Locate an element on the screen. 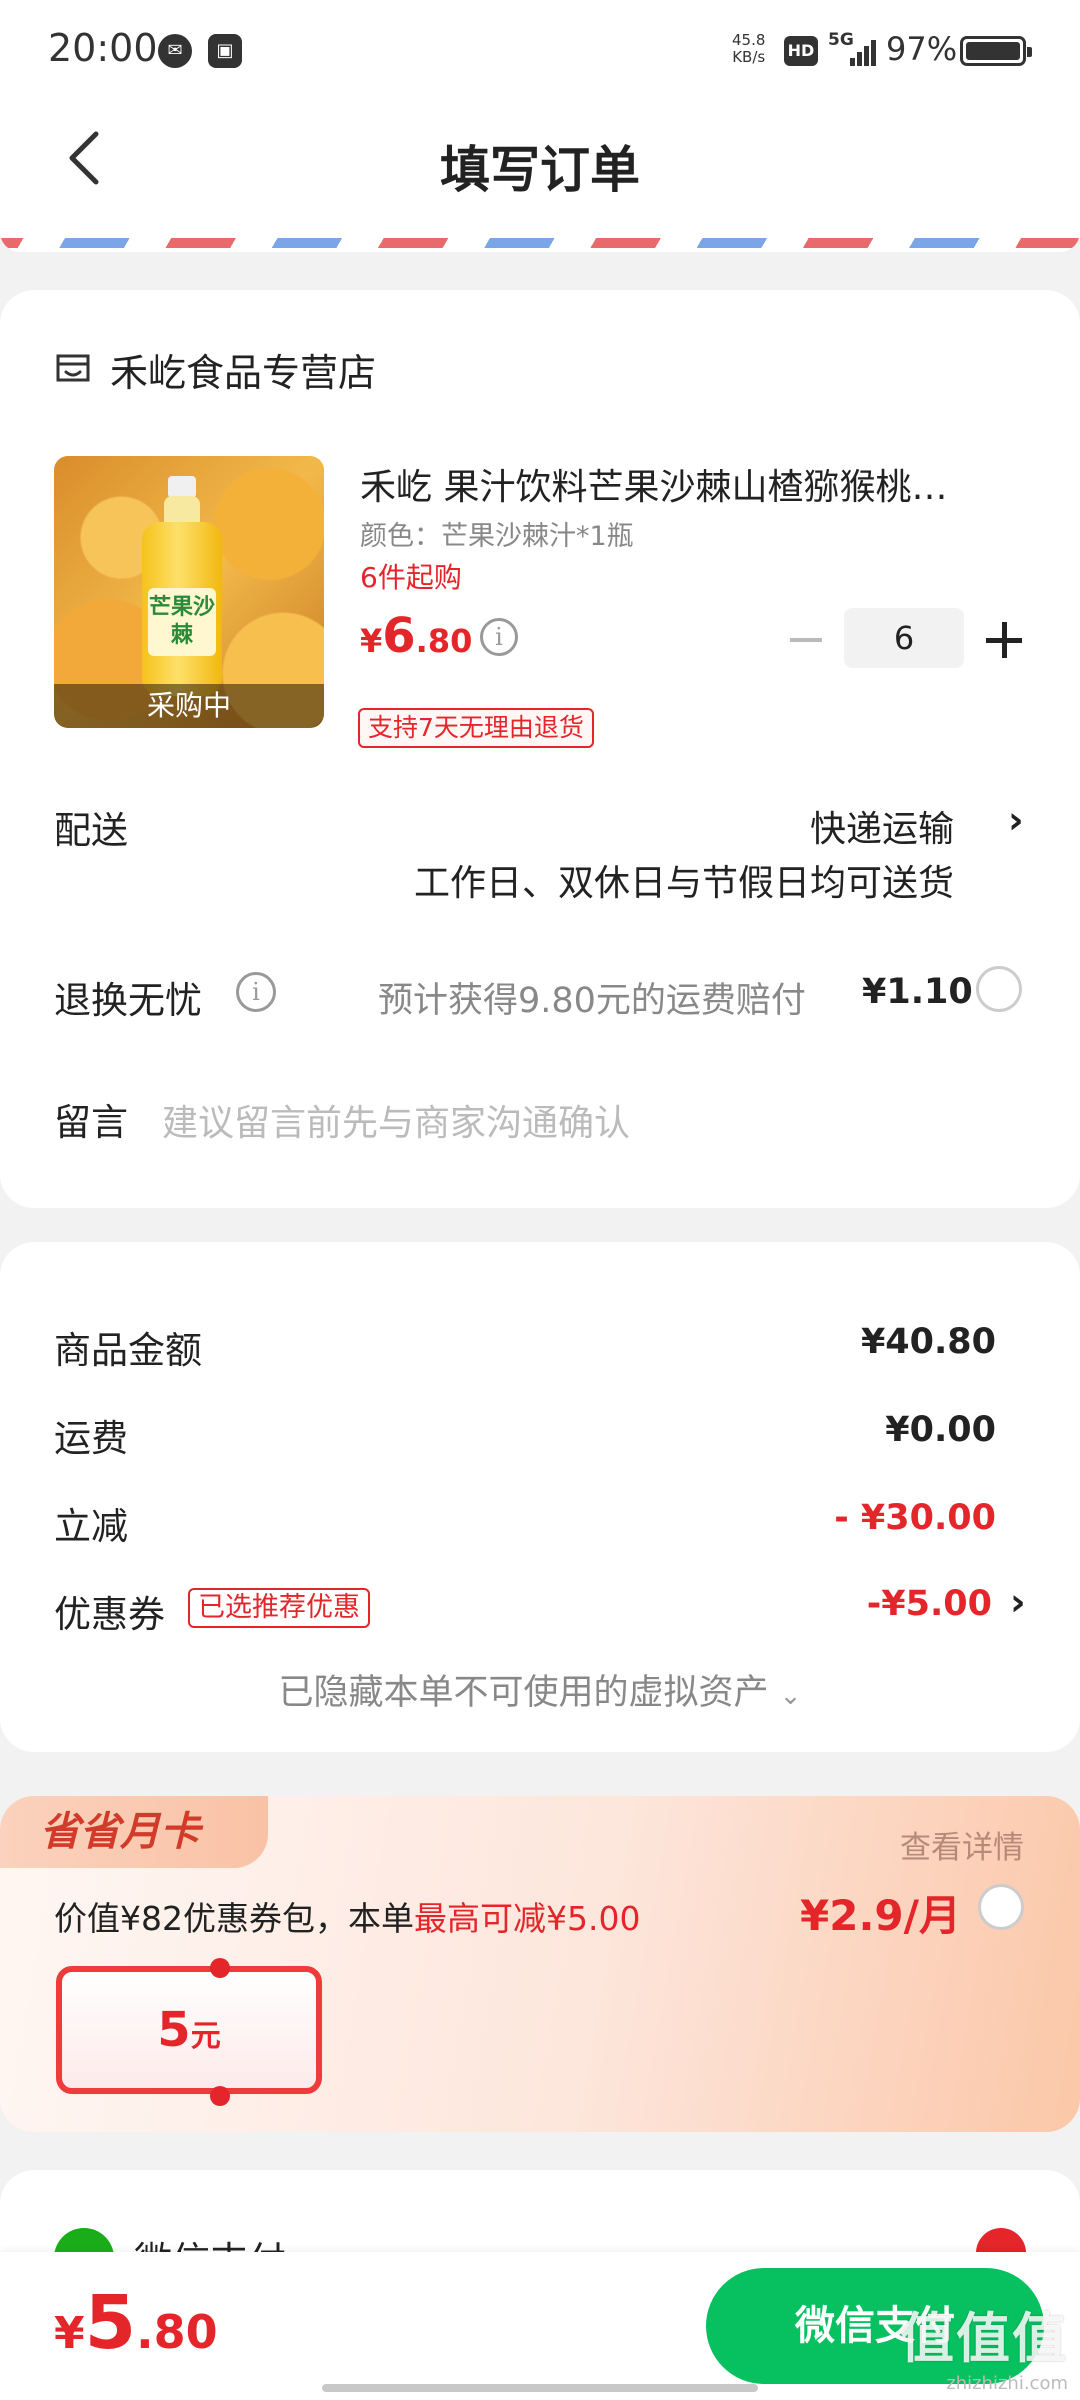 The width and height of the screenshot is (1080, 2400). wechat-notification-icon: ✉ is located at coordinates (175, 51).